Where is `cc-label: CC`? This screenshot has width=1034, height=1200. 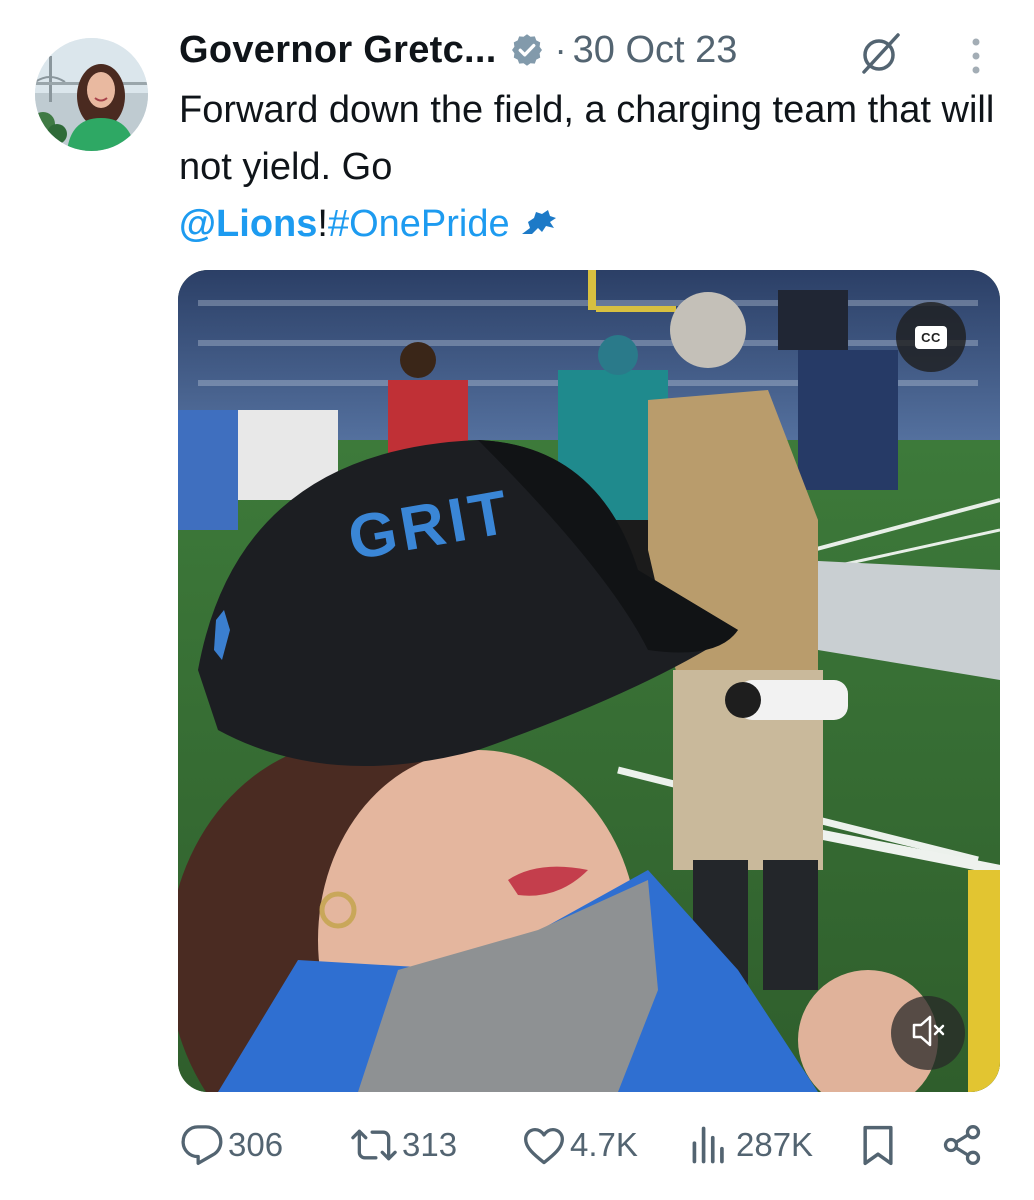
cc-label: CC is located at coordinates (931, 337).